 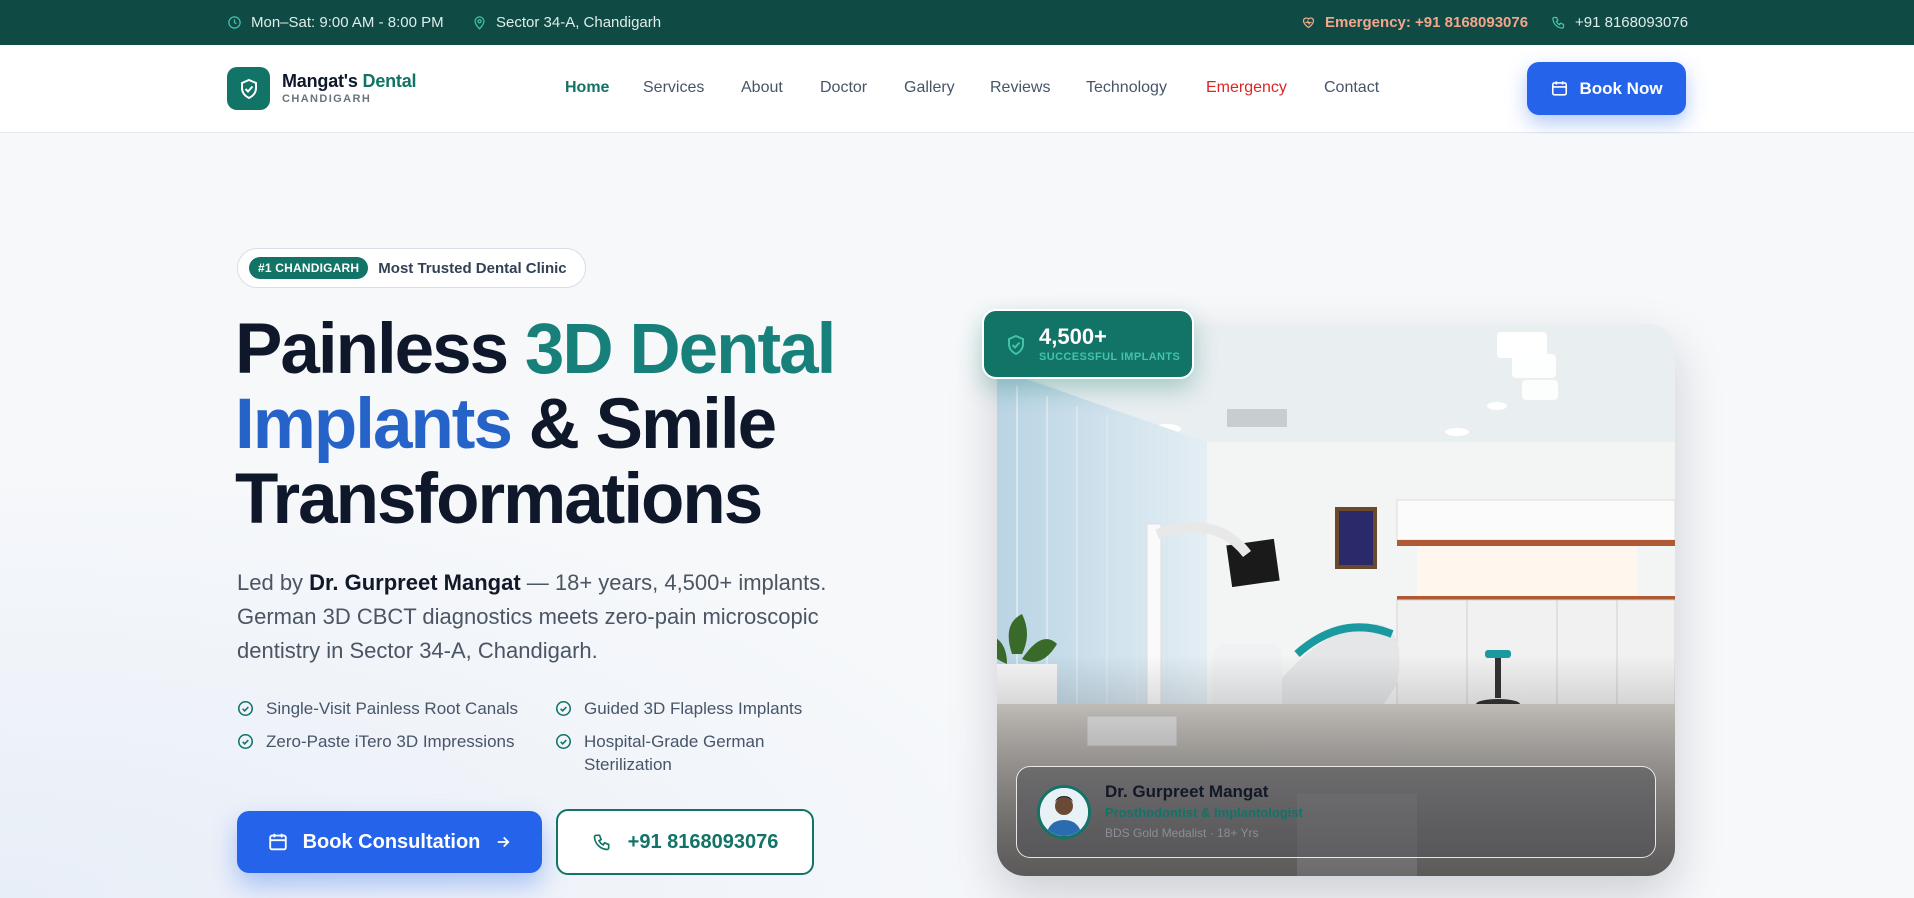 What do you see at coordinates (643, 424) in the screenshot?
I see `headline-part-2: & Smile` at bounding box center [643, 424].